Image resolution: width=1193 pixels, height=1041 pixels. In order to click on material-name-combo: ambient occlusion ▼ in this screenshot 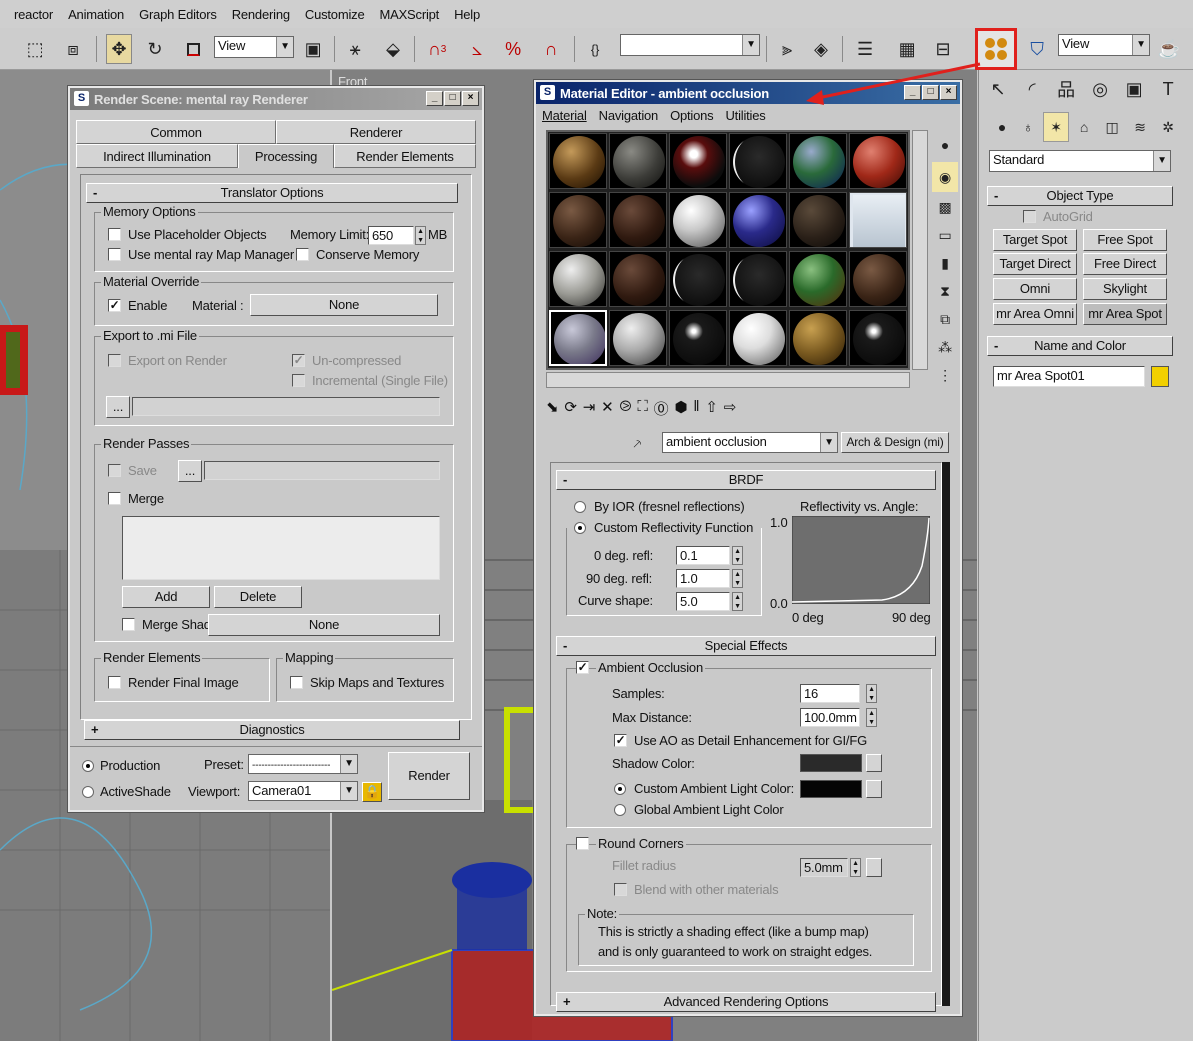, I will do `click(750, 442)`.